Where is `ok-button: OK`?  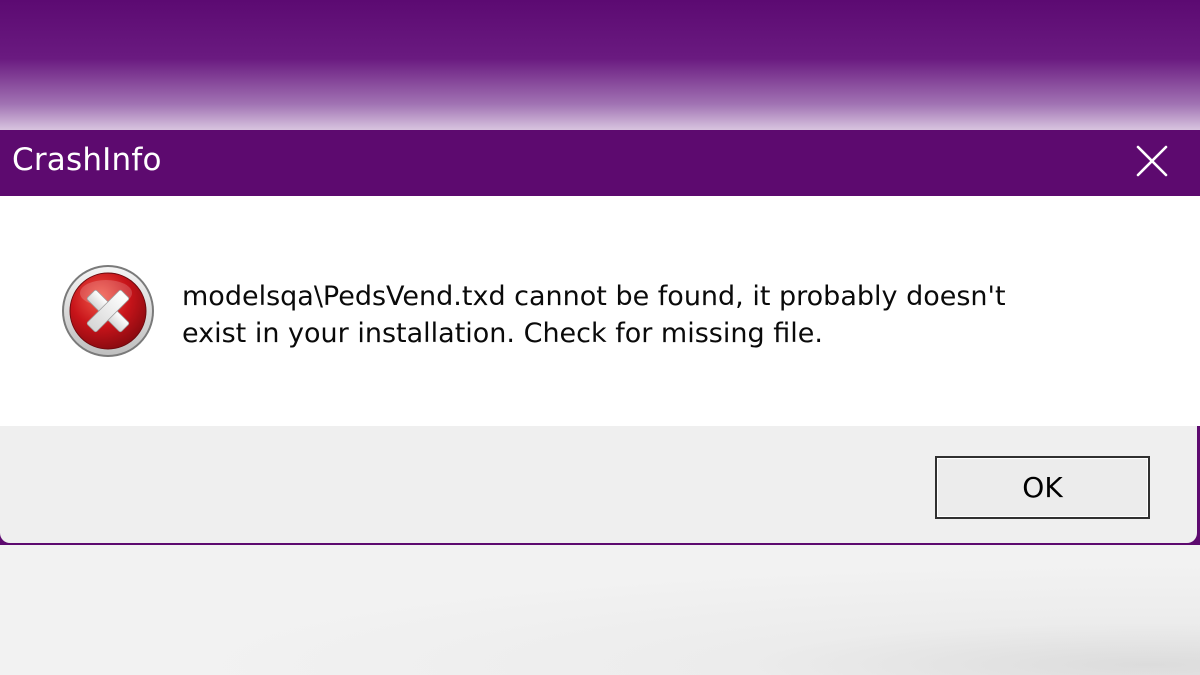
ok-button: OK is located at coordinates (1042, 487).